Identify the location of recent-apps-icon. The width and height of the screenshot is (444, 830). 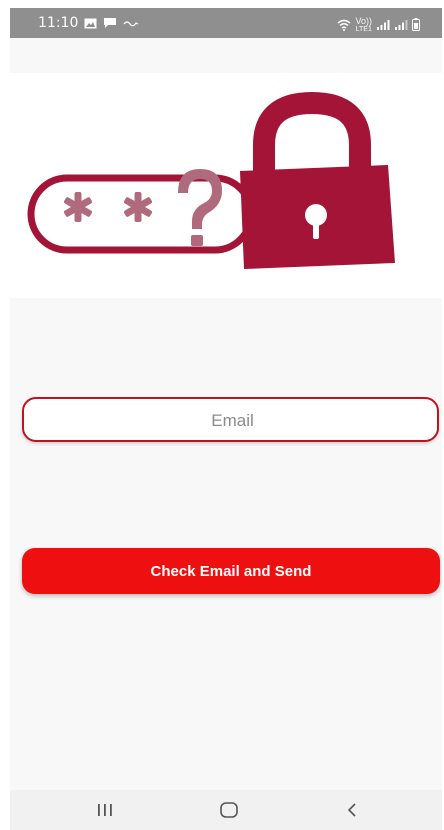
(105, 810).